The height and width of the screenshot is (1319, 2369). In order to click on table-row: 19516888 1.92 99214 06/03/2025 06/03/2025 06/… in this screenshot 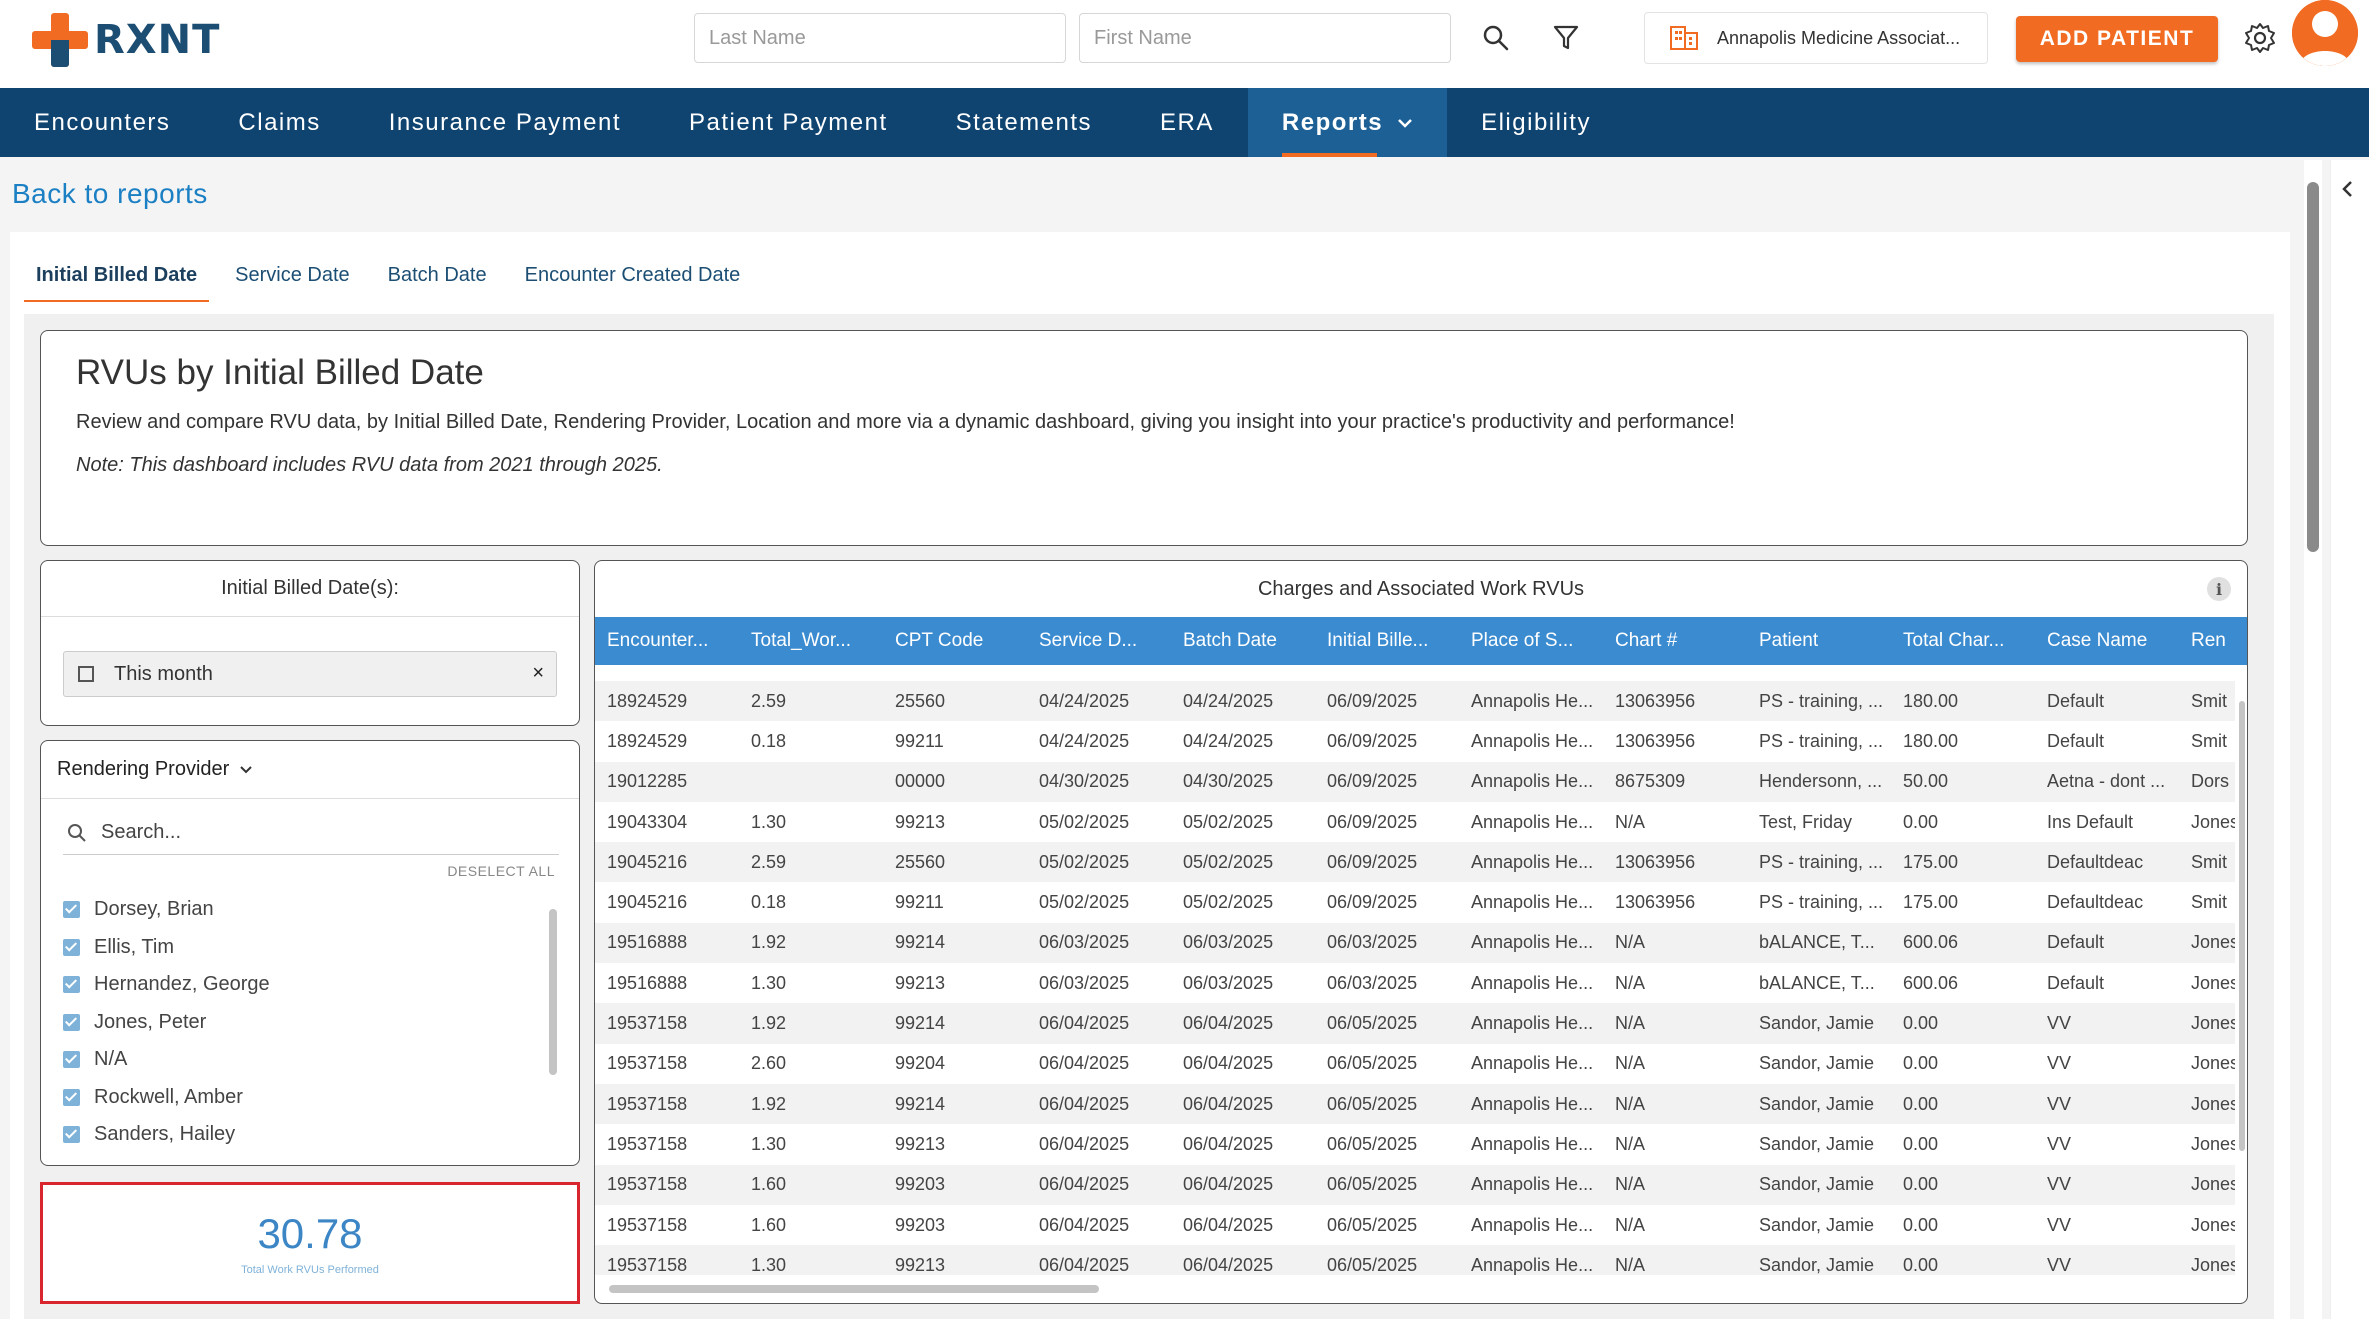, I will do `click(1415, 943)`.